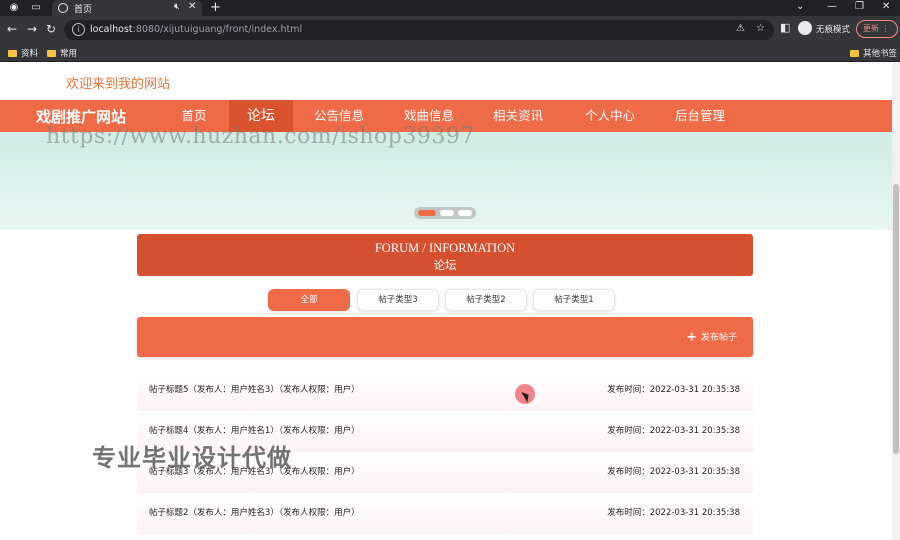  I want to click on nav-related-news: 相关资讯, so click(518, 116).